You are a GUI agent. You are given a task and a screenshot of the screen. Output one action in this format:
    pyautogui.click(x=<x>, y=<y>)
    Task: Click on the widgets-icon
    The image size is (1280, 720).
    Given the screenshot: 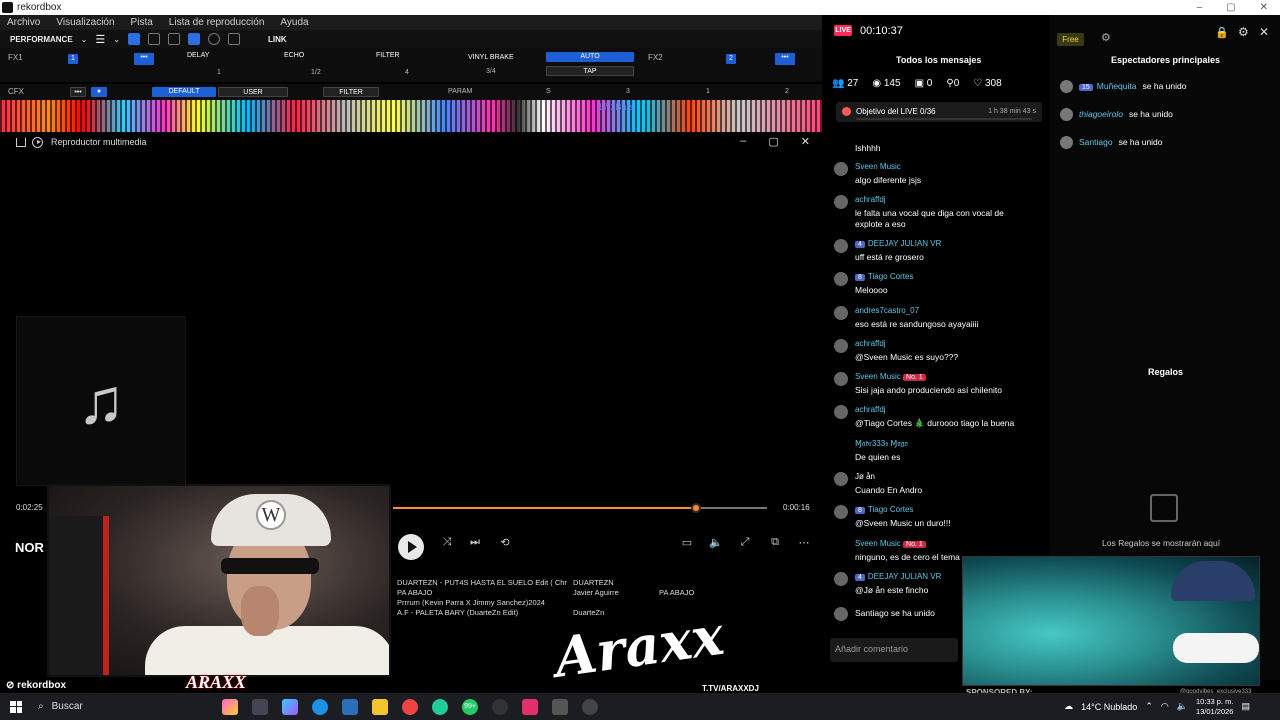 What is the action you would take?
    pyautogui.click(x=230, y=706)
    